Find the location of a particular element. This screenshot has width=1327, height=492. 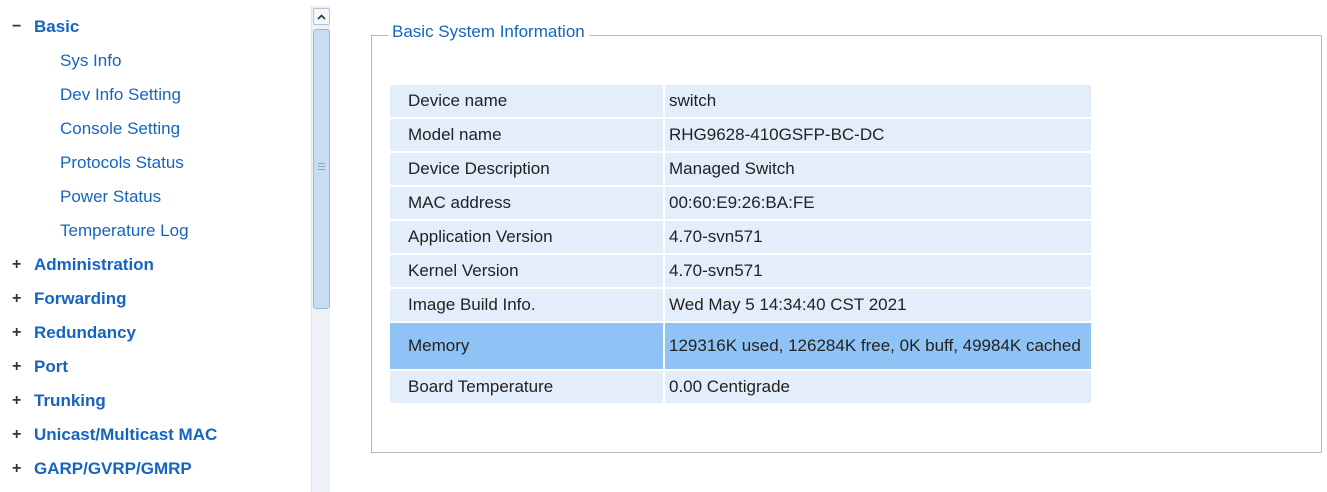

row-label: Model name is located at coordinates (527, 135).